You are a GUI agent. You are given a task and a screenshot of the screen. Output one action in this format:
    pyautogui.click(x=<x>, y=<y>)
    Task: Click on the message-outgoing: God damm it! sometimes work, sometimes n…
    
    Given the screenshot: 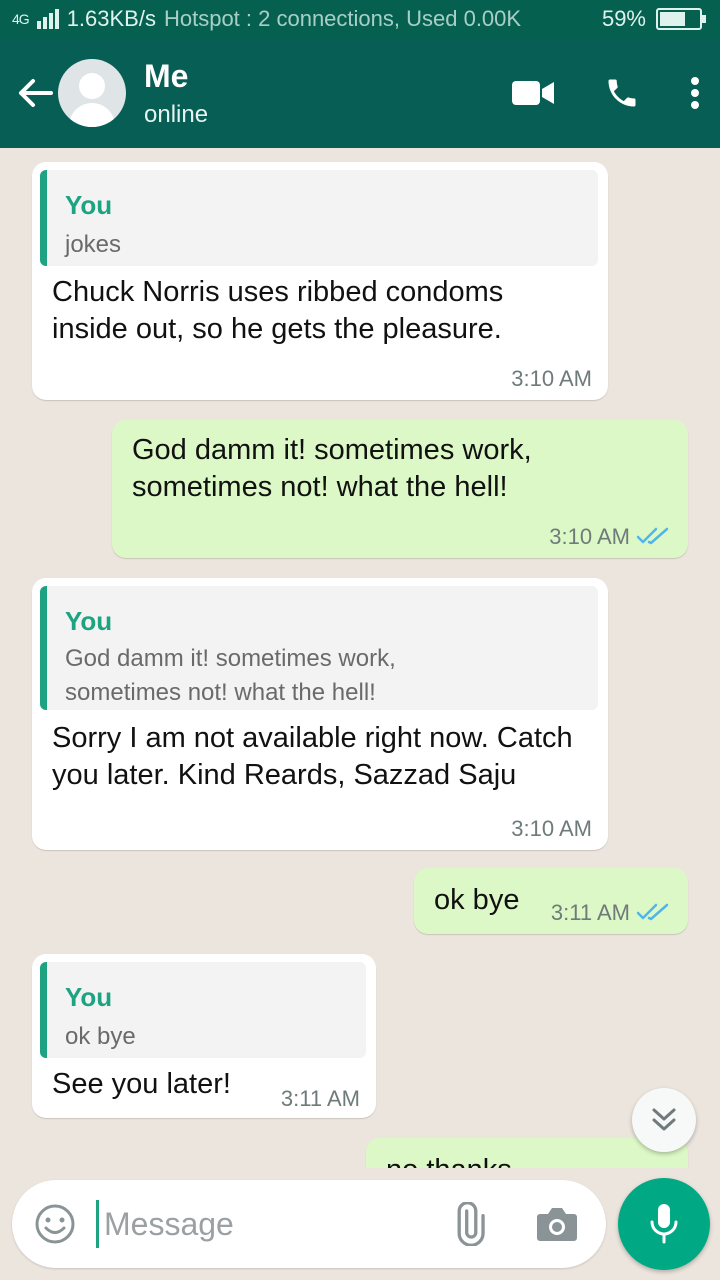 What is the action you would take?
    pyautogui.click(x=400, y=489)
    